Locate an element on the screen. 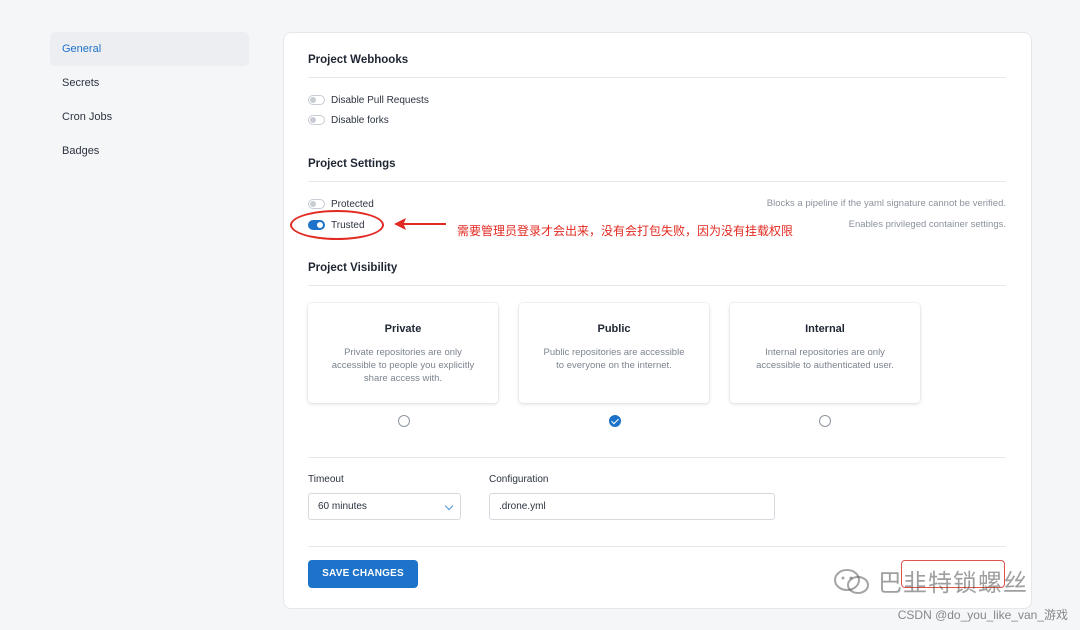 The width and height of the screenshot is (1080, 630). annotation-arrow-icon is located at coordinates (420, 224).